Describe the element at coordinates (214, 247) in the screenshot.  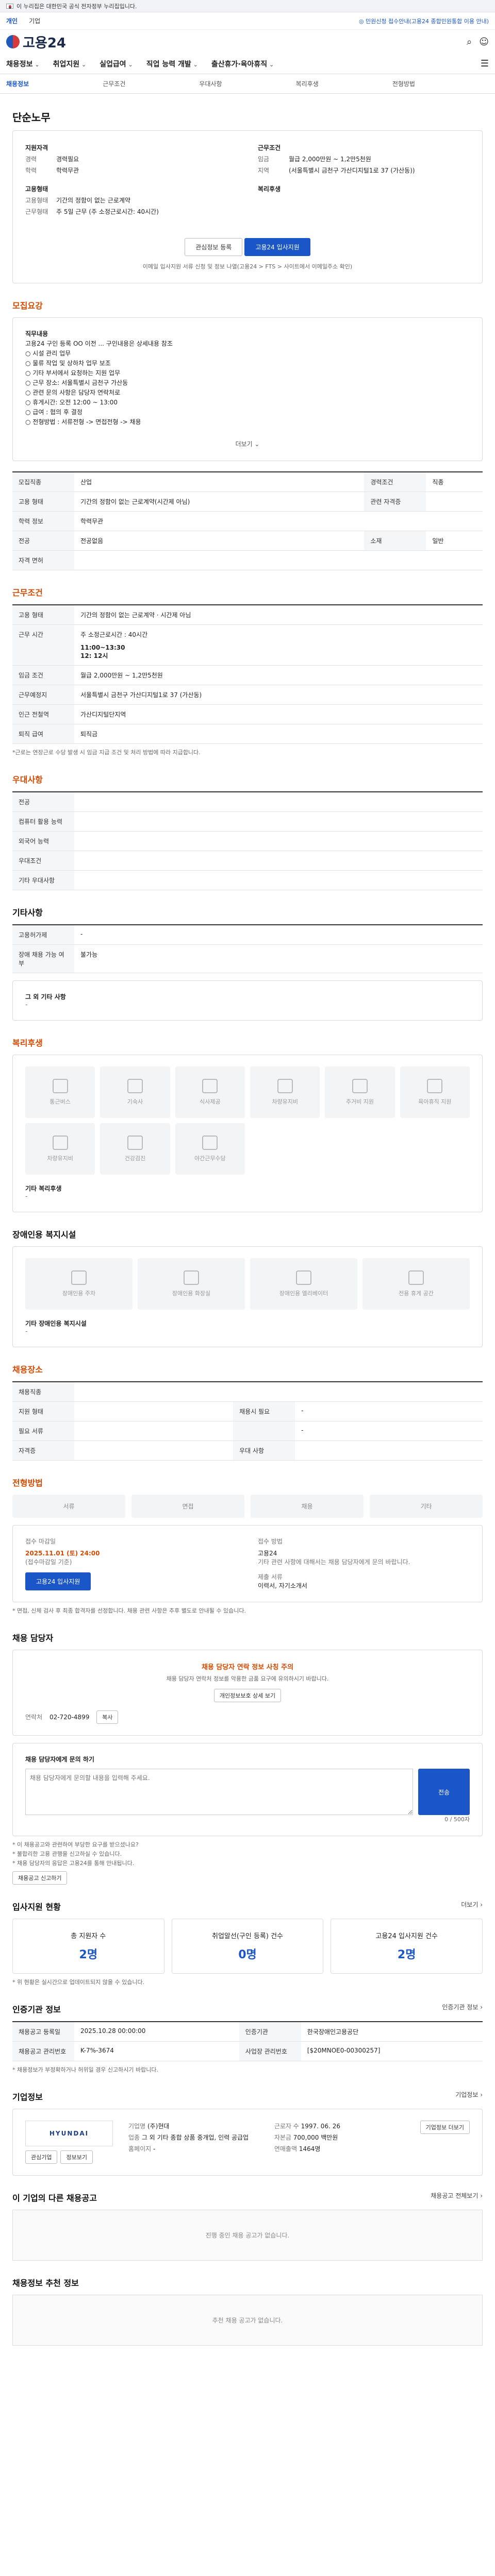
I see `save-button: 관심정보 등록` at that location.